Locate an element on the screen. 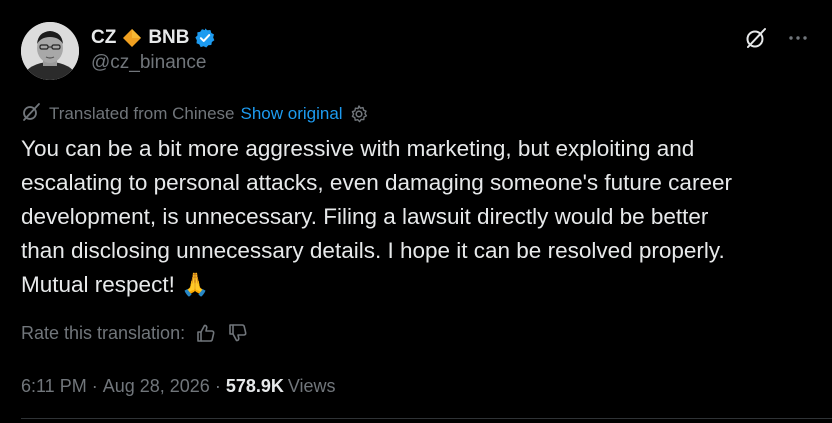 Image resolution: width=832 pixels, height=423 pixels. more-icon is located at coordinates (798, 38).